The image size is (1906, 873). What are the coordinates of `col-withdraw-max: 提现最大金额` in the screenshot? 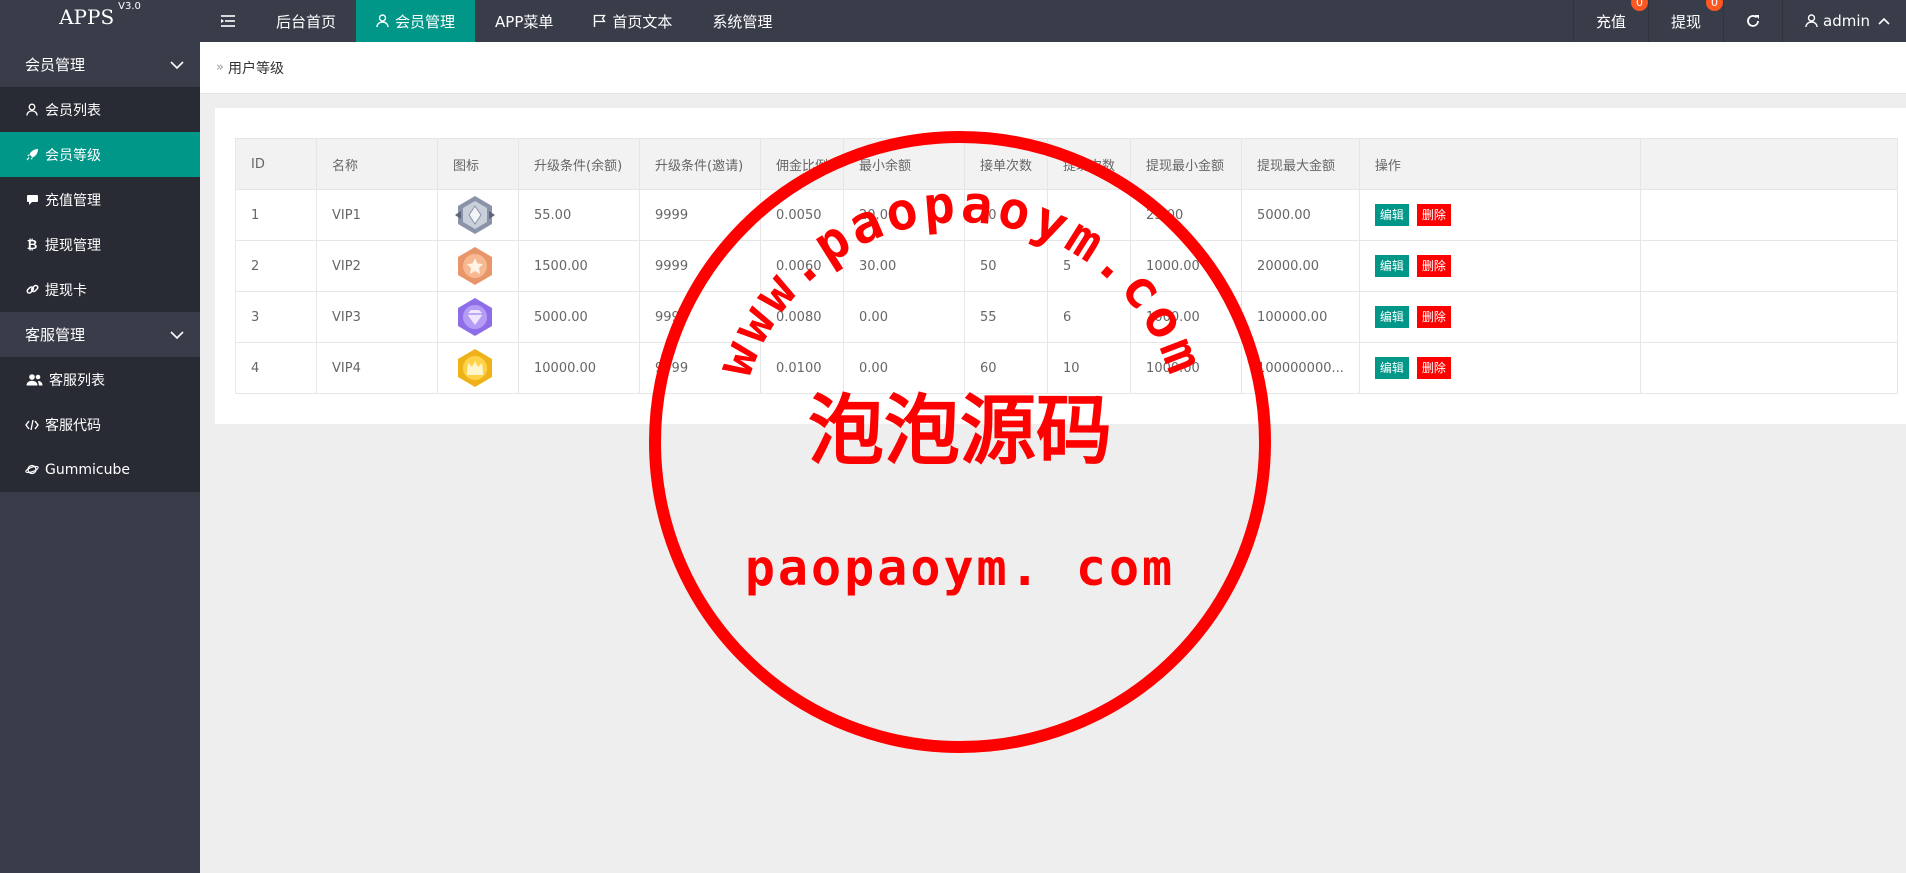 It's located at (1300, 164).